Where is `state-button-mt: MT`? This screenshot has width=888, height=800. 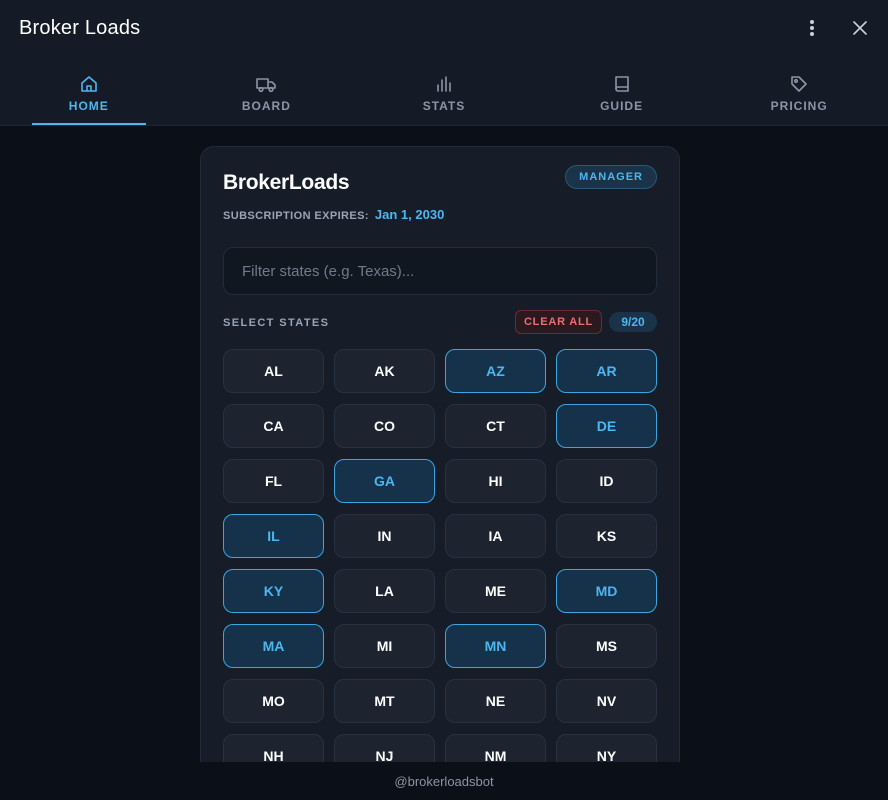
state-button-mt: MT is located at coordinates (384, 701).